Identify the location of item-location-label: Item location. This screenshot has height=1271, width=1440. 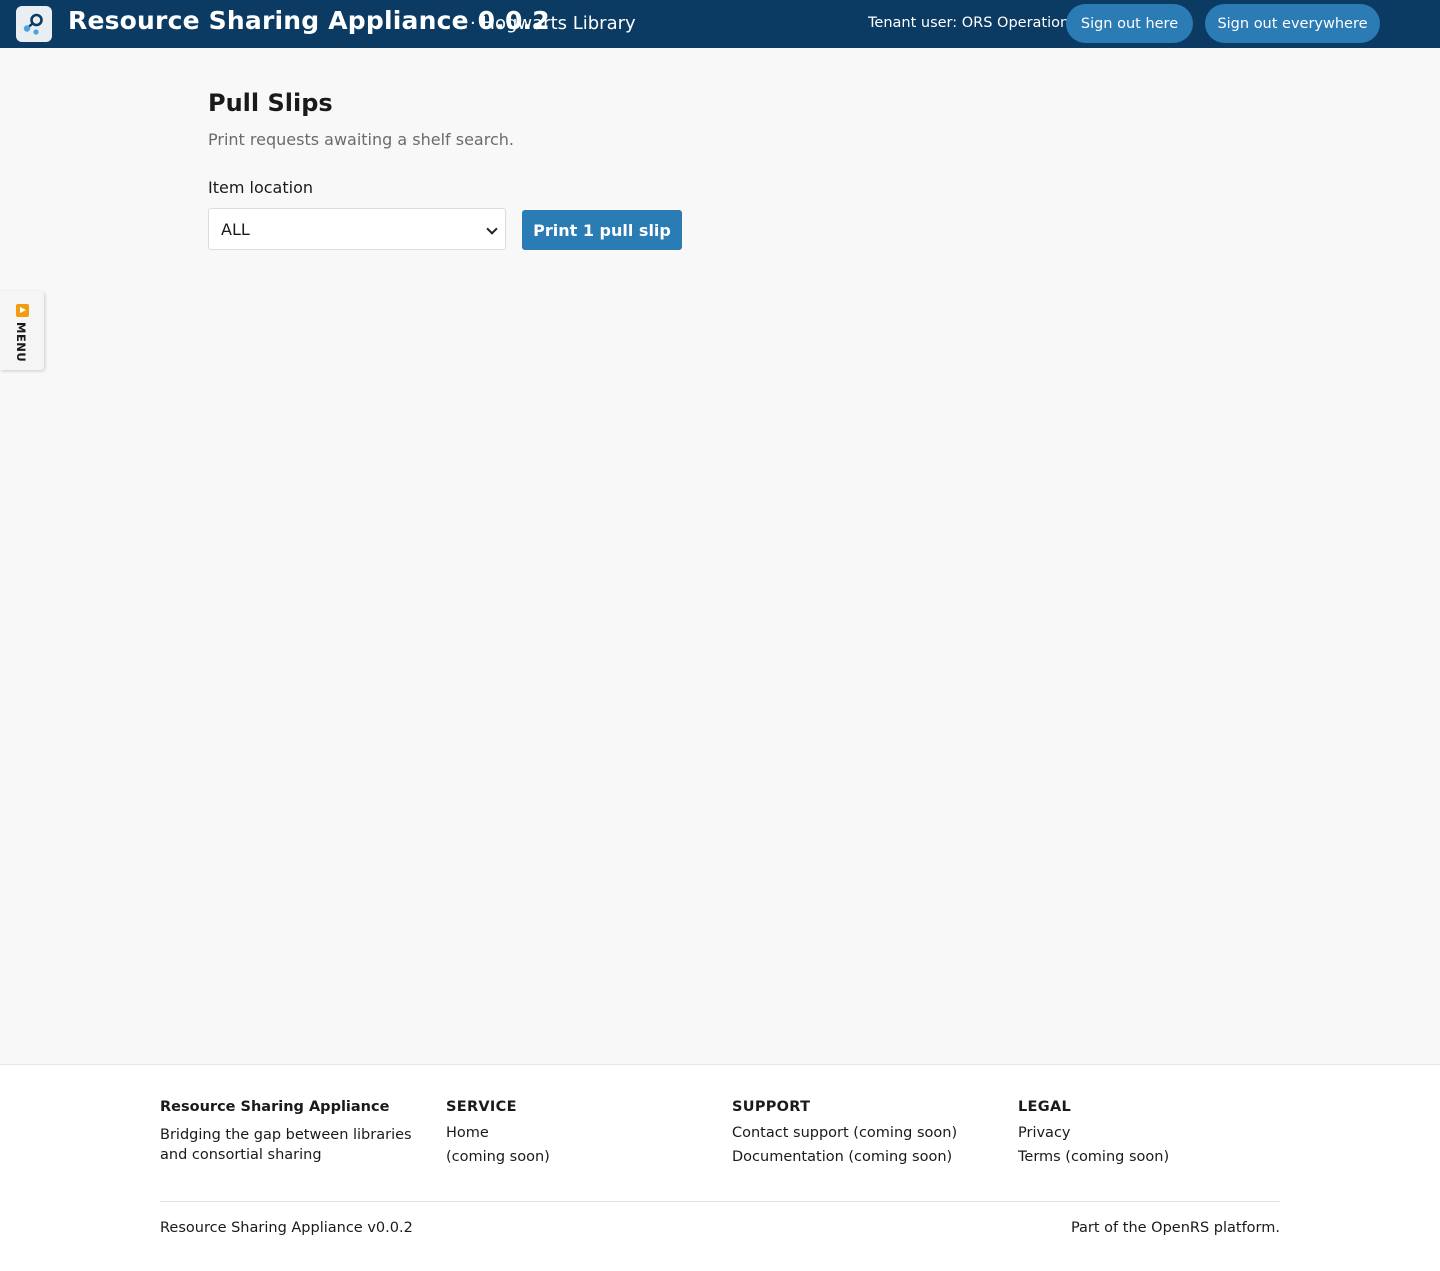
(260, 187).